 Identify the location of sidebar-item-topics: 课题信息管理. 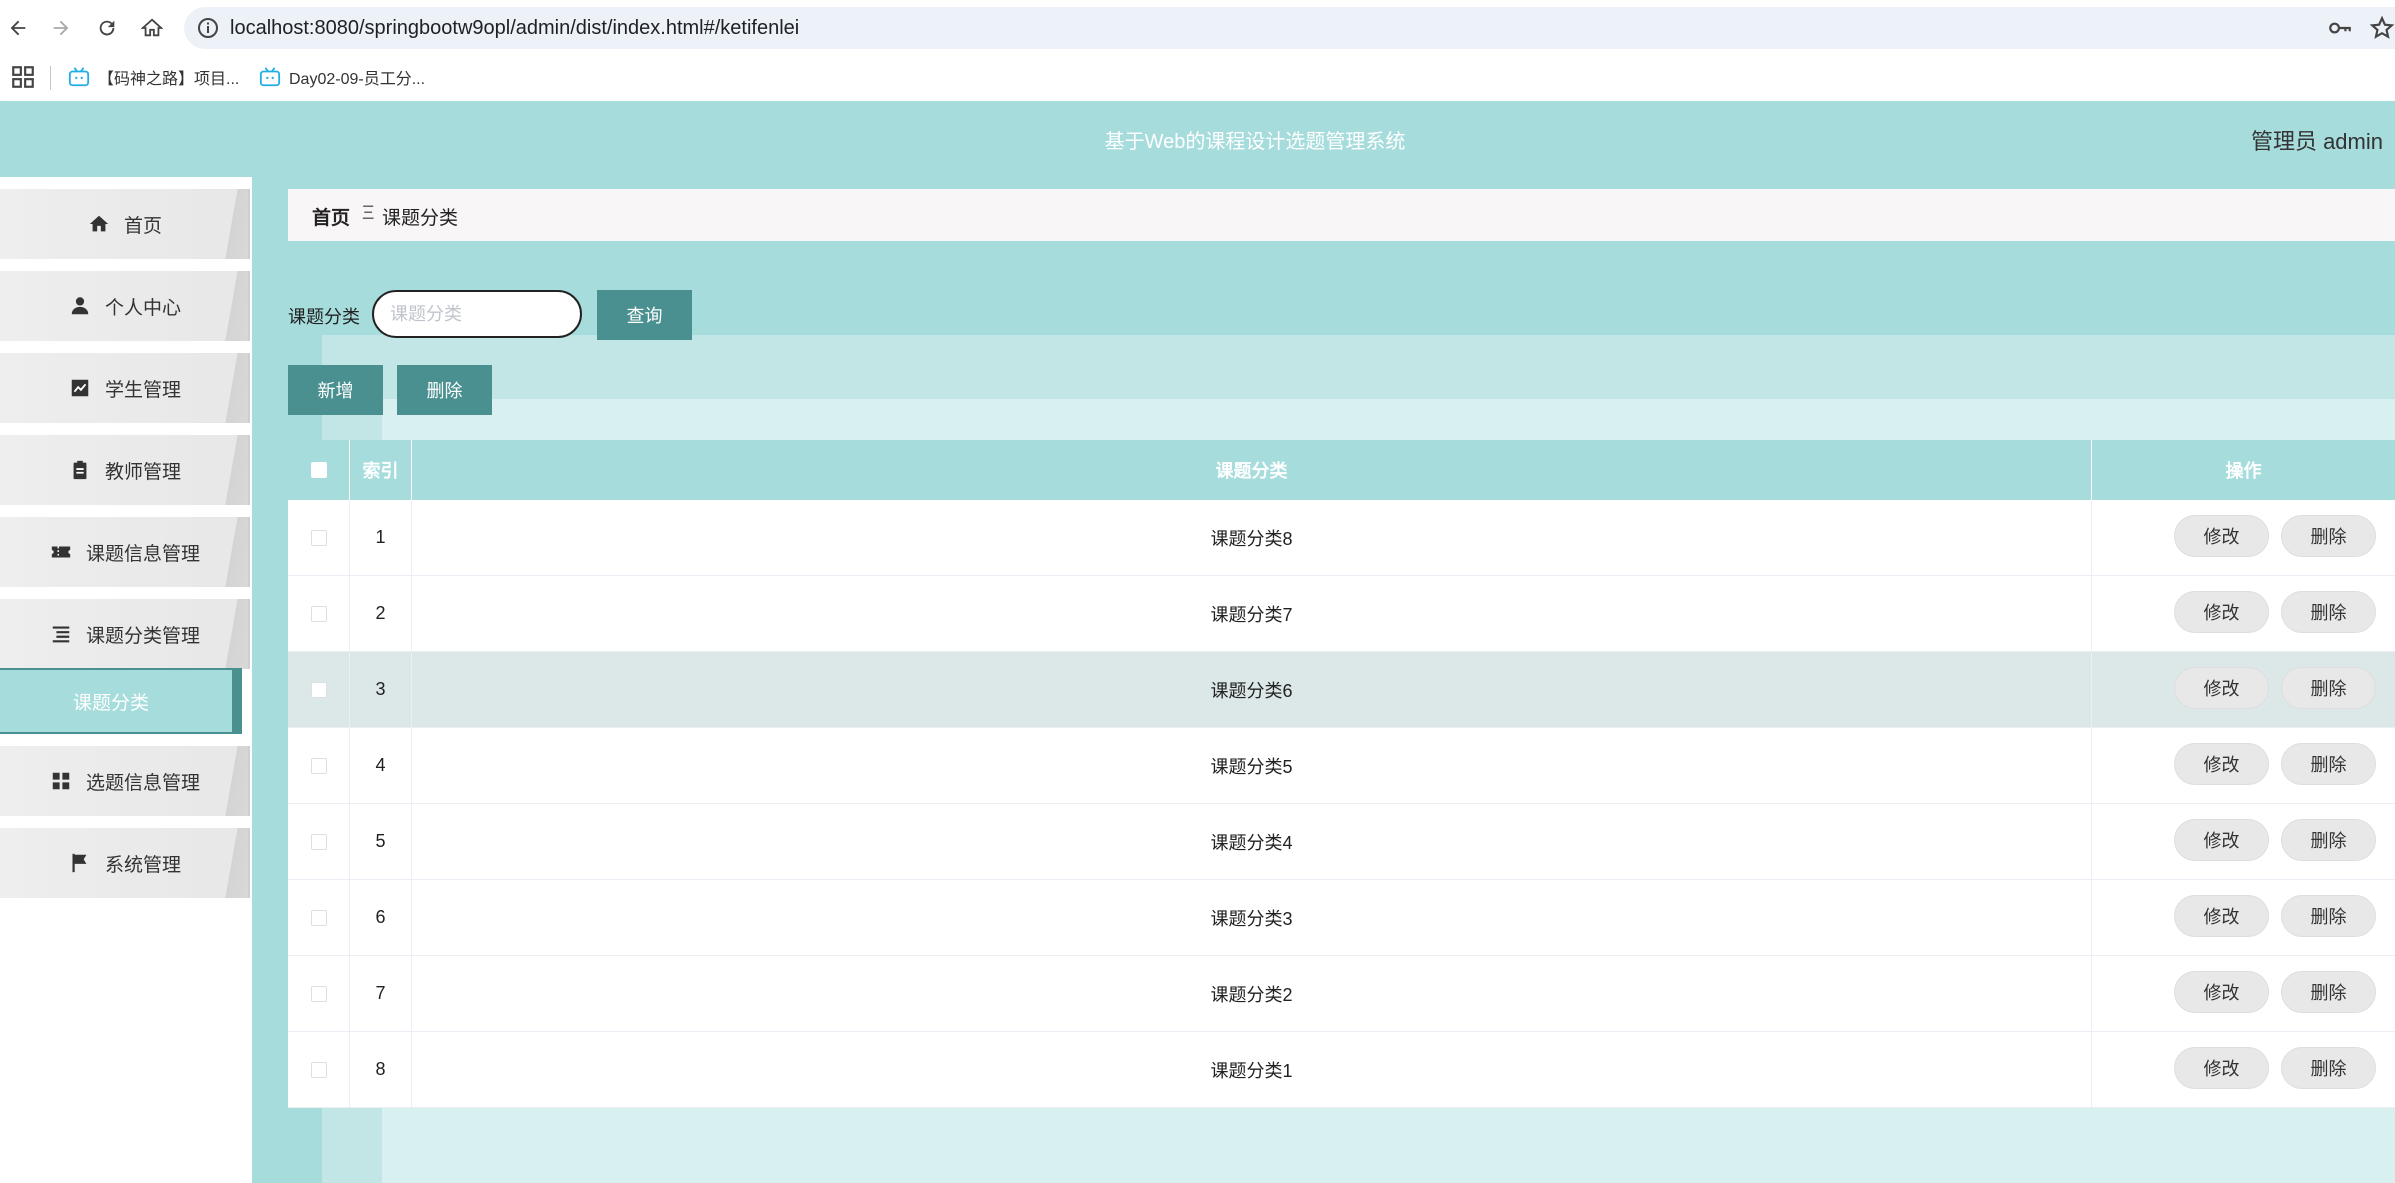
(125, 552).